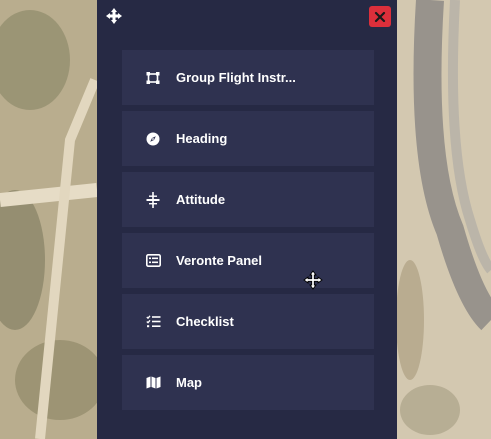 The width and height of the screenshot is (491, 439). What do you see at coordinates (153, 199) in the screenshot?
I see `attitude-indicator-icon` at bounding box center [153, 199].